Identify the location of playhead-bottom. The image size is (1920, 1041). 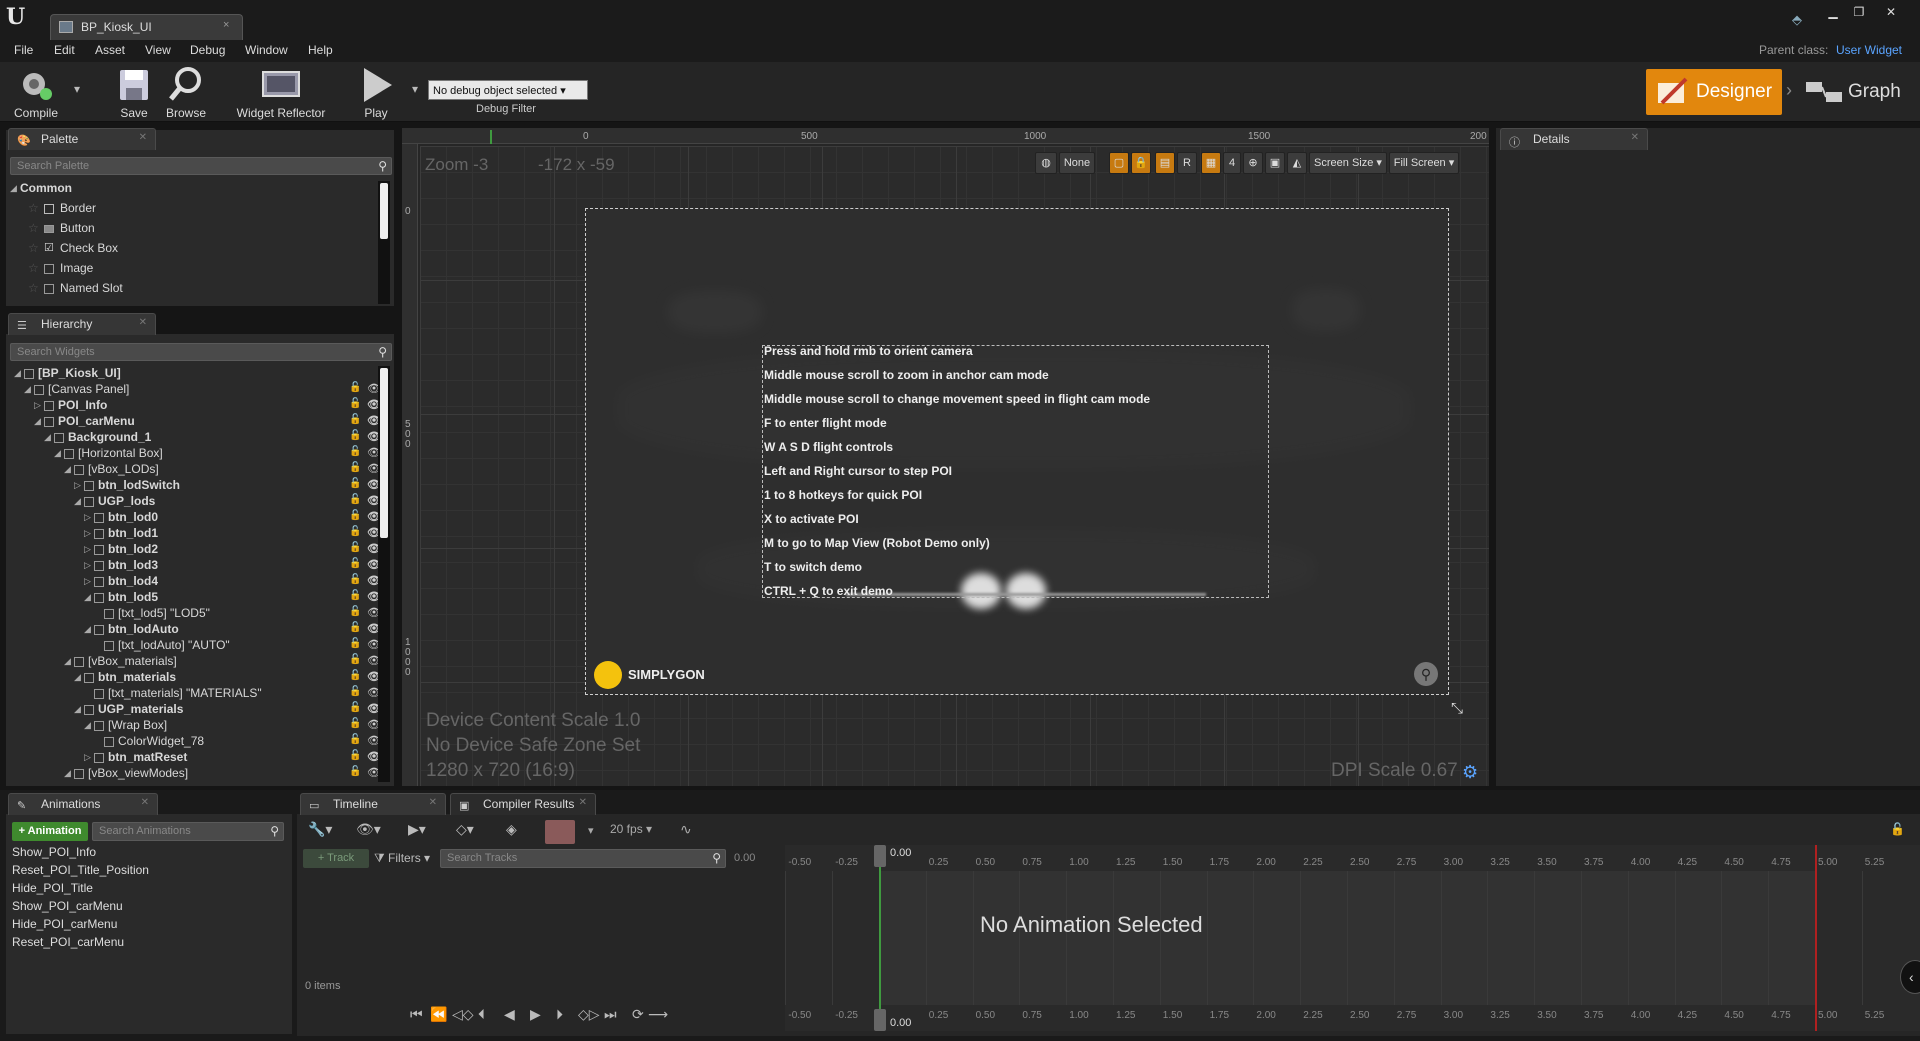
(880, 1020).